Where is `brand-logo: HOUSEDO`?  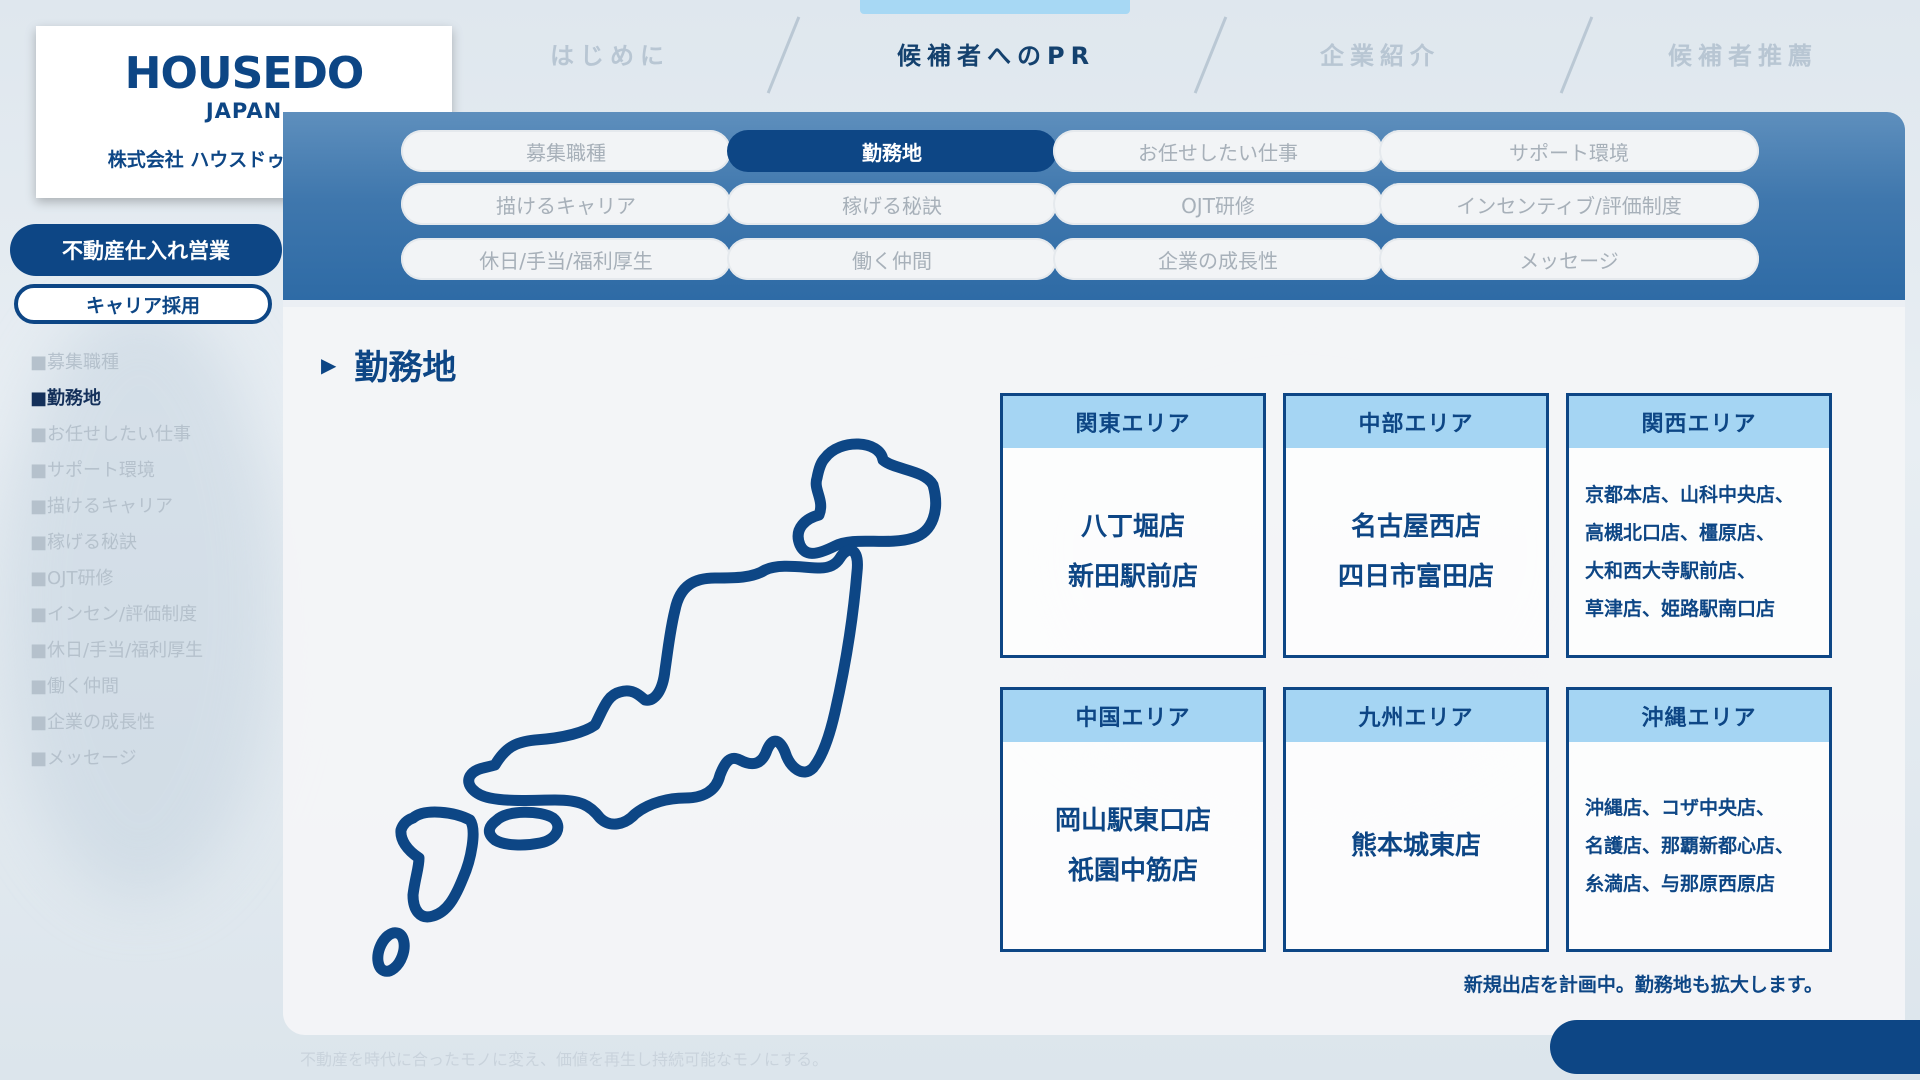
brand-logo: HOUSEDO is located at coordinates (244, 73).